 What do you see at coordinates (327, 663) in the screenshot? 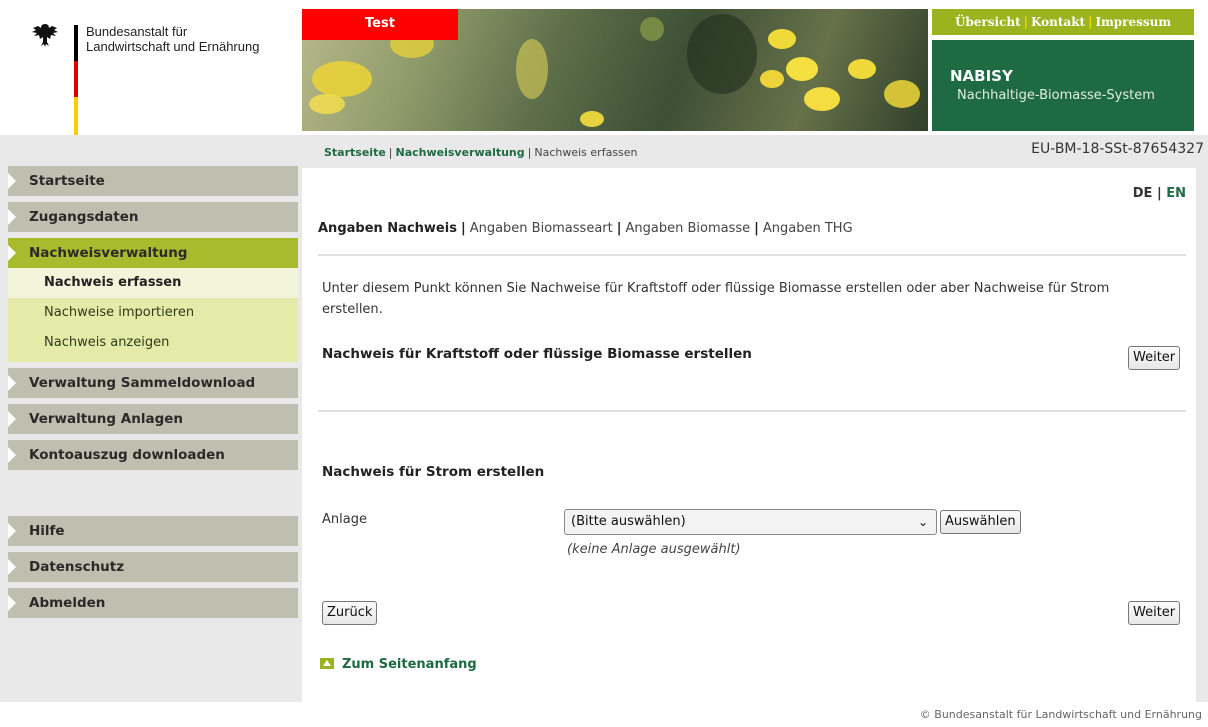
I see `arrow-up-icon` at bounding box center [327, 663].